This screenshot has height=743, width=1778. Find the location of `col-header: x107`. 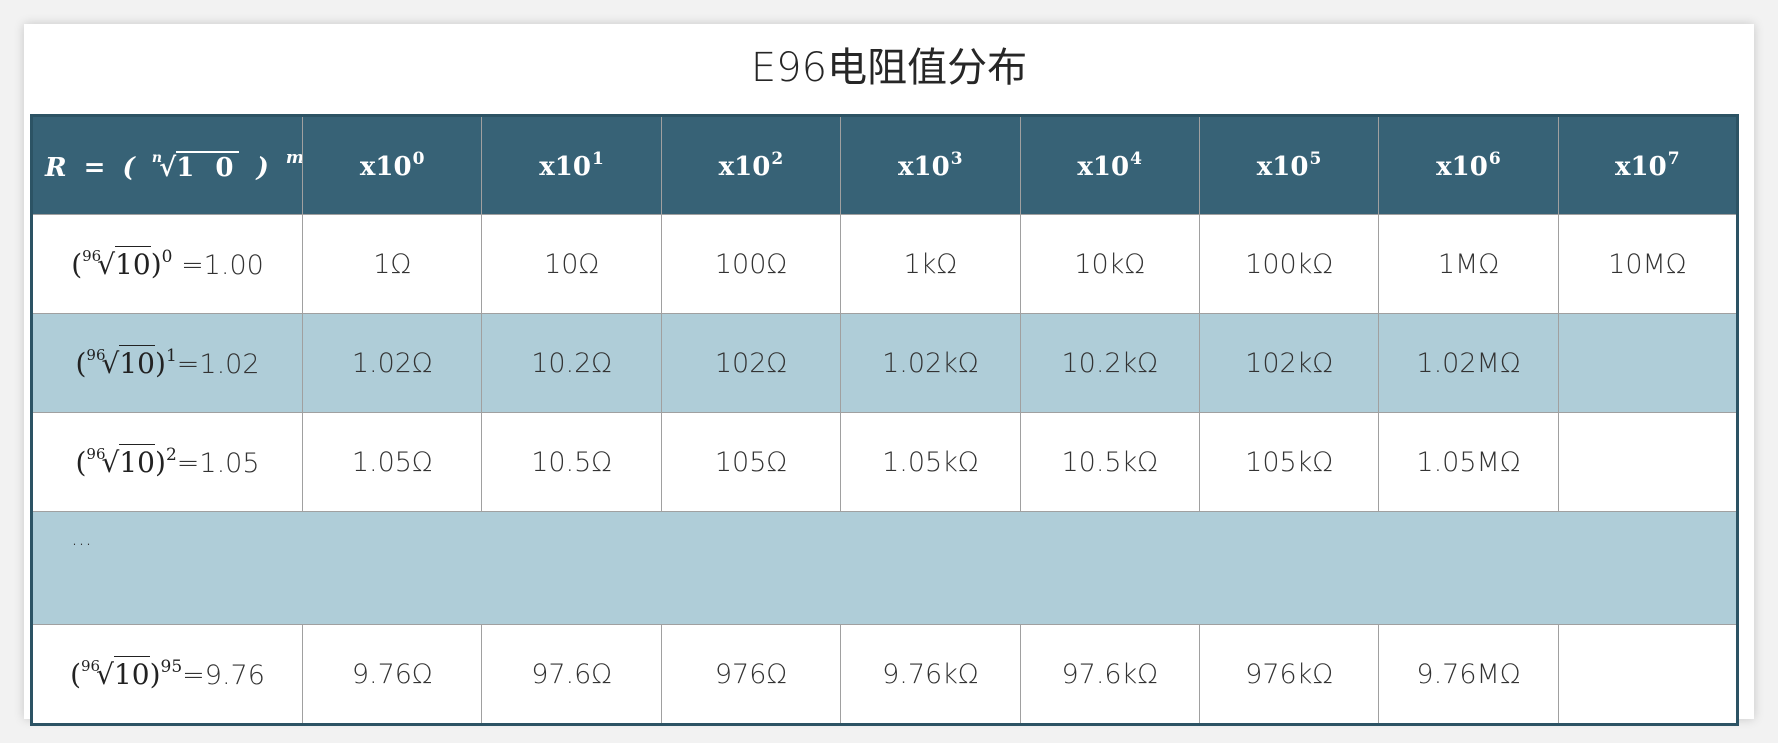

col-header: x107 is located at coordinates (1648, 165).